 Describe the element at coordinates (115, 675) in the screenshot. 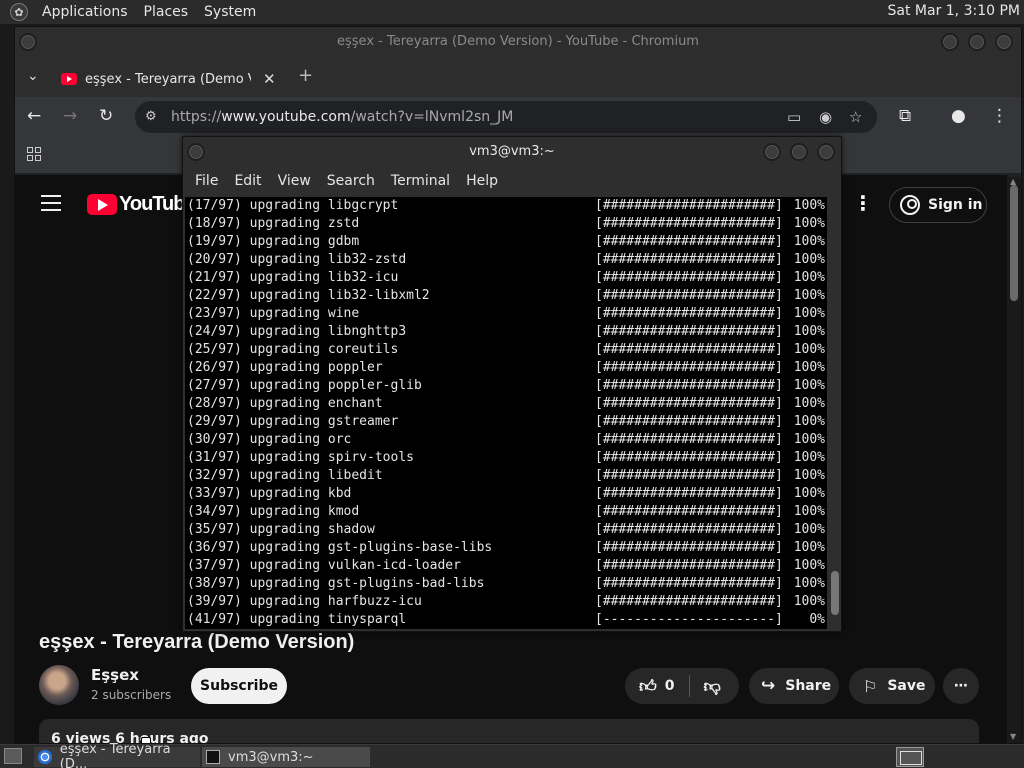

I see `channel-name: Eşşex` at that location.